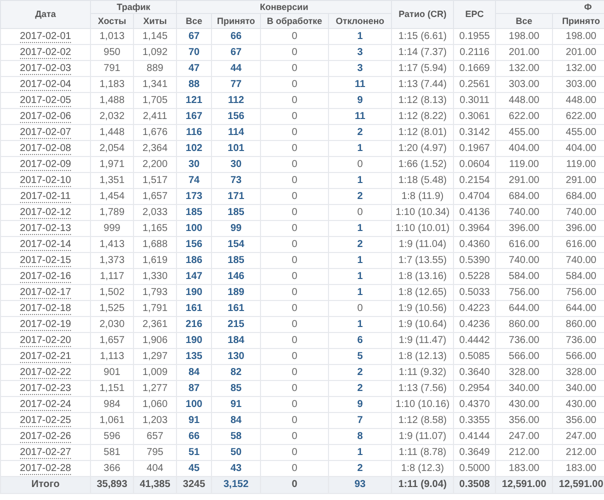 The width and height of the screenshot is (604, 500). Describe the element at coordinates (155, 452) in the screenshot. I see `table-cell: 795` at that location.